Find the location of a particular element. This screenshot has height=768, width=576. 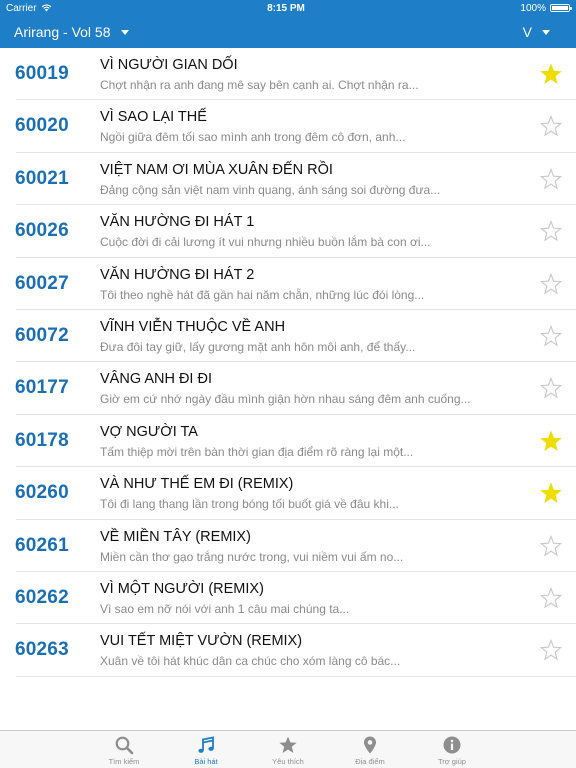

song-title: VỢ NGƯỜI TA is located at coordinates (149, 431).